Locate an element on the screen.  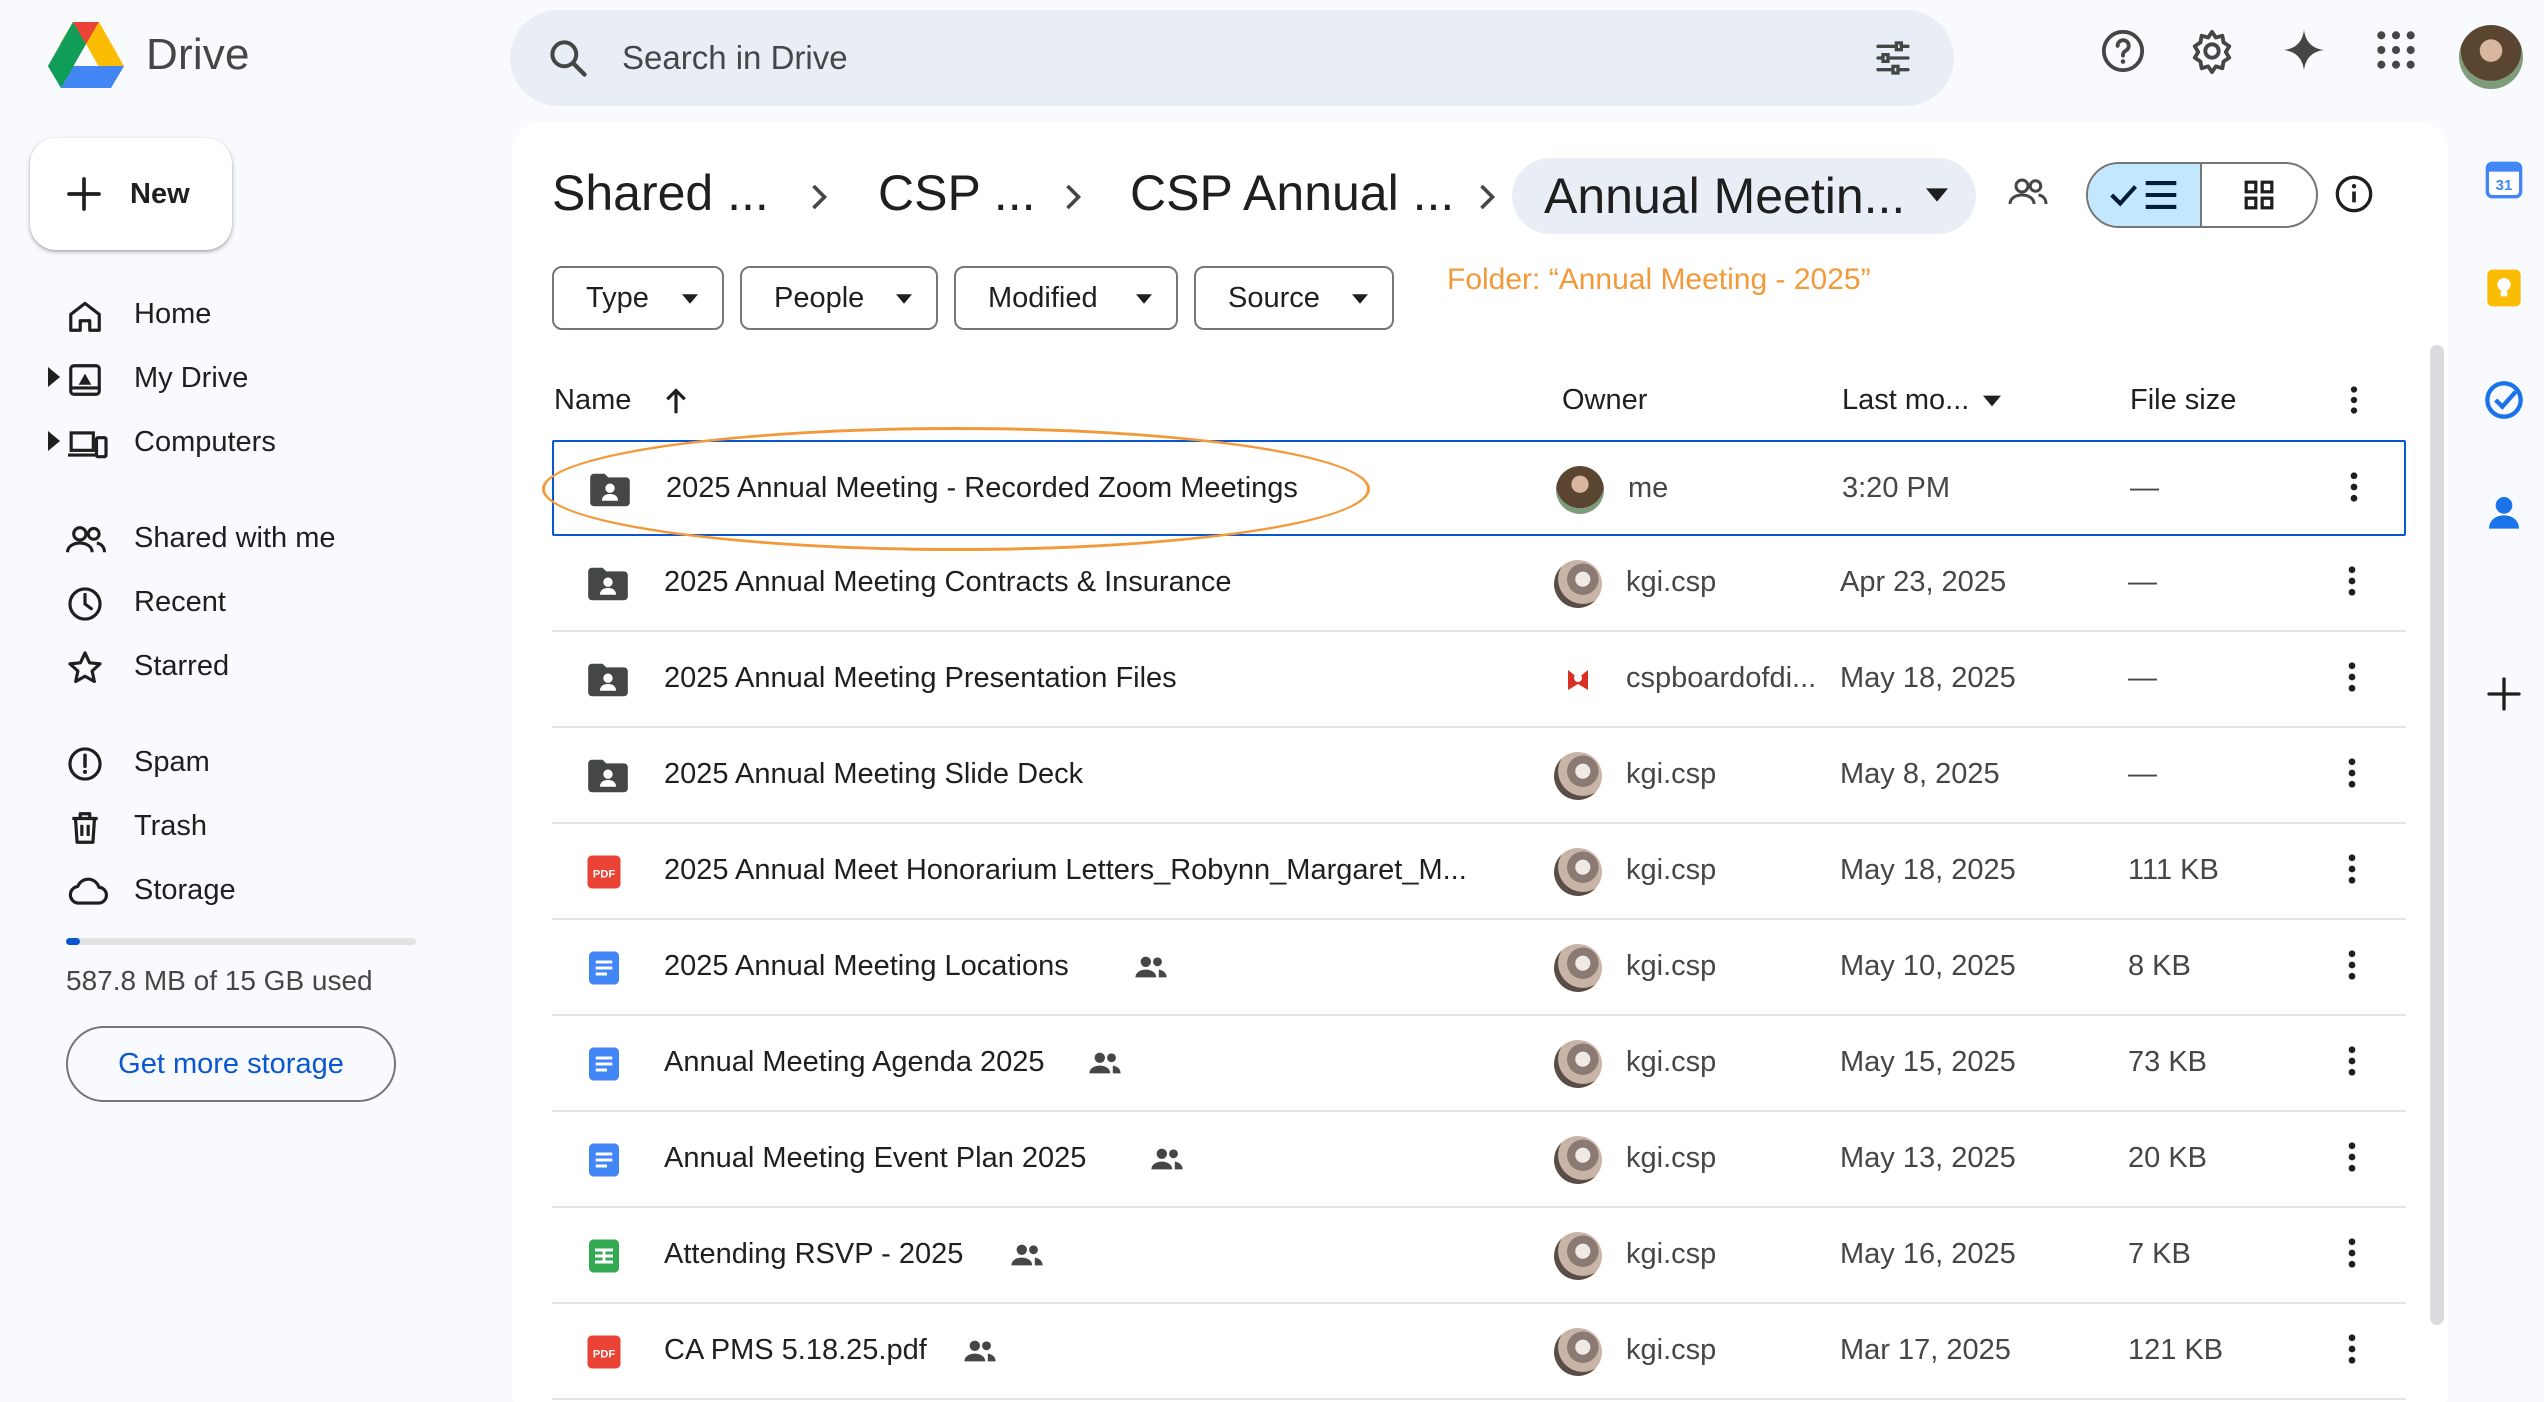
file-size: 7 KB is located at coordinates (2159, 1254).